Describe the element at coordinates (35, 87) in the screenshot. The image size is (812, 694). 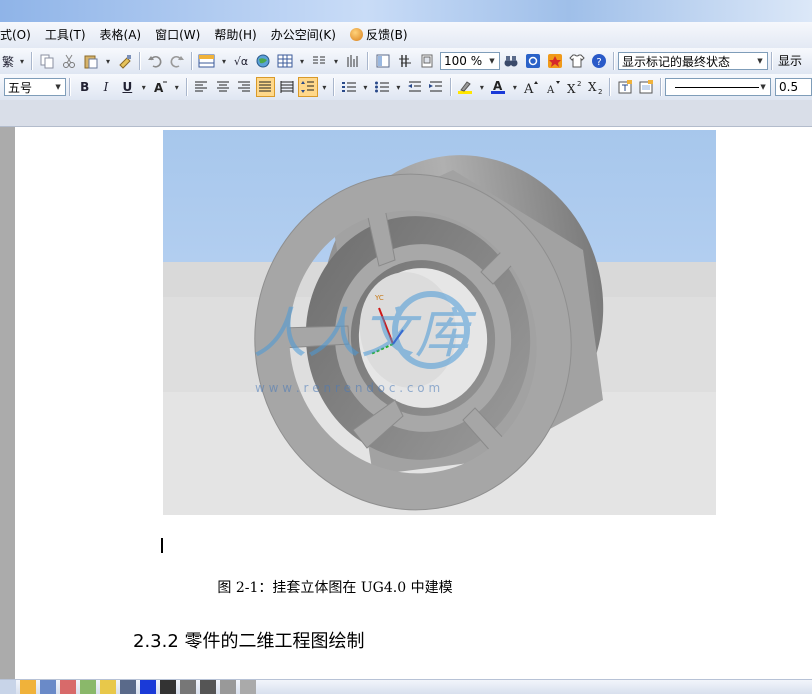
I see `font-size-select: 五号 ▼` at that location.